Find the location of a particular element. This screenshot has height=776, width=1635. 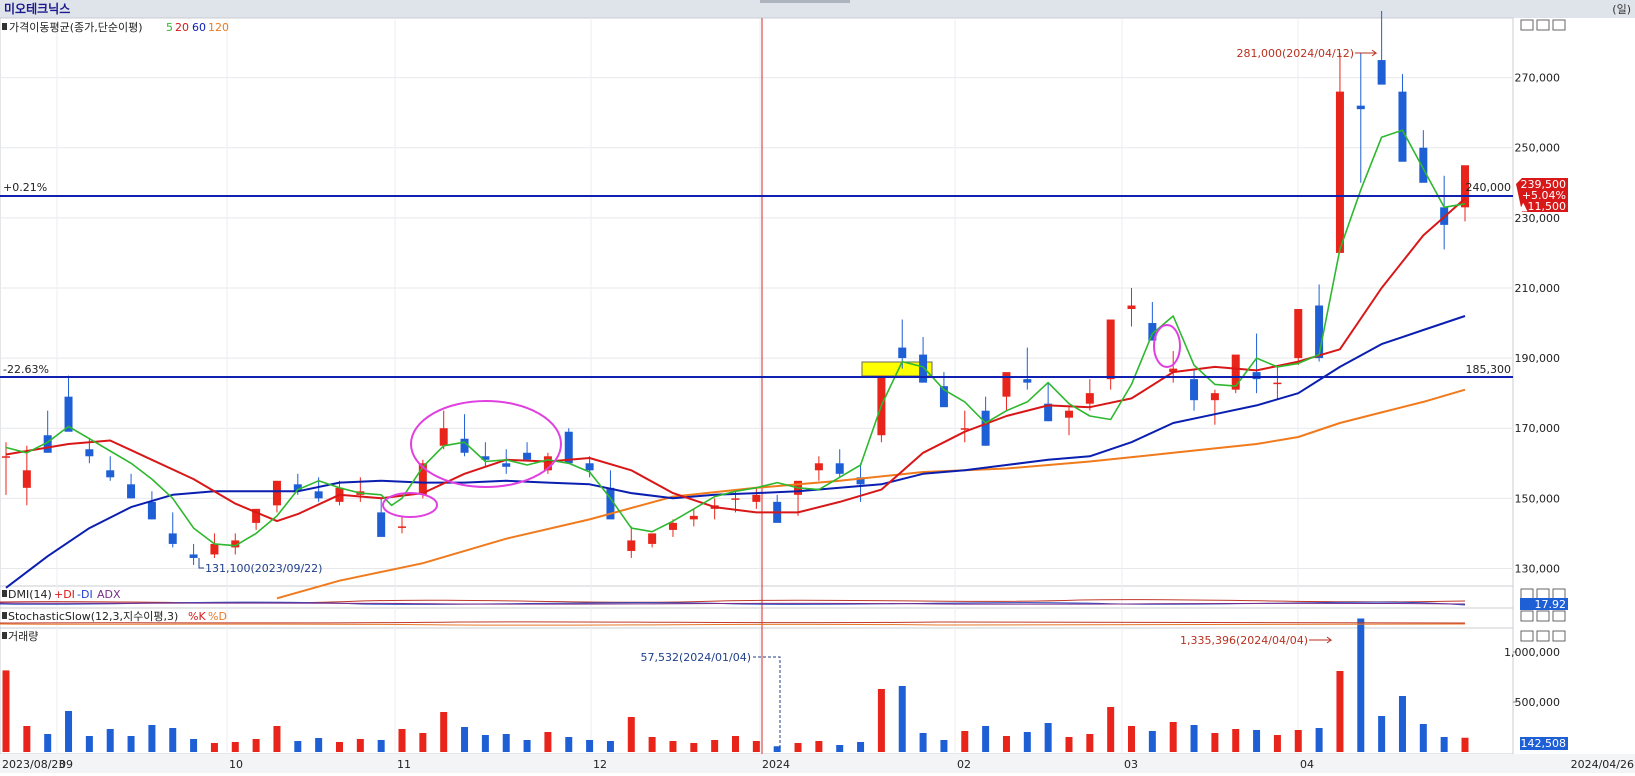

adx-legend: ADX is located at coordinates (109, 594).